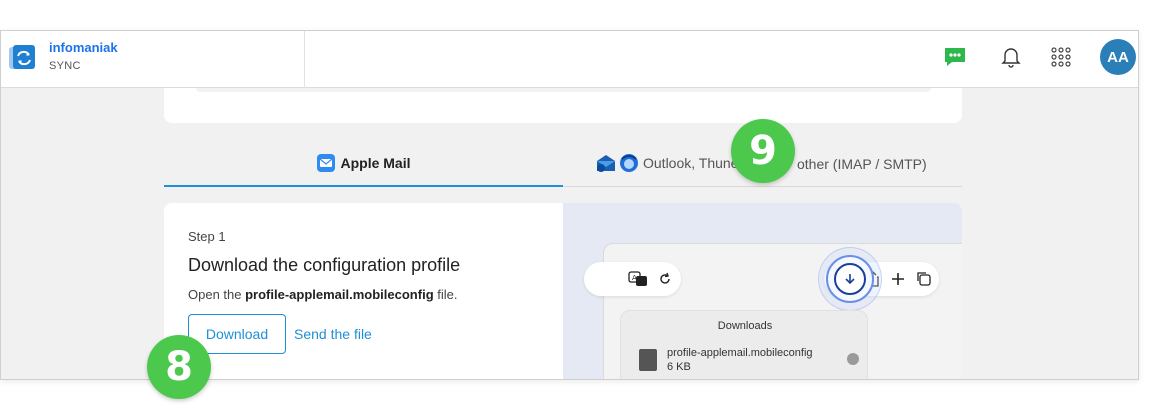 The width and height of the screenshot is (1169, 410). What do you see at coordinates (924, 279) in the screenshot?
I see `tabs-icon` at bounding box center [924, 279].